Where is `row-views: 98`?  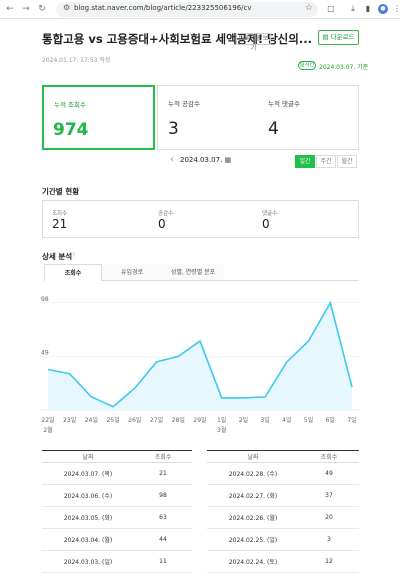 row-views: 98 is located at coordinates (163, 496).